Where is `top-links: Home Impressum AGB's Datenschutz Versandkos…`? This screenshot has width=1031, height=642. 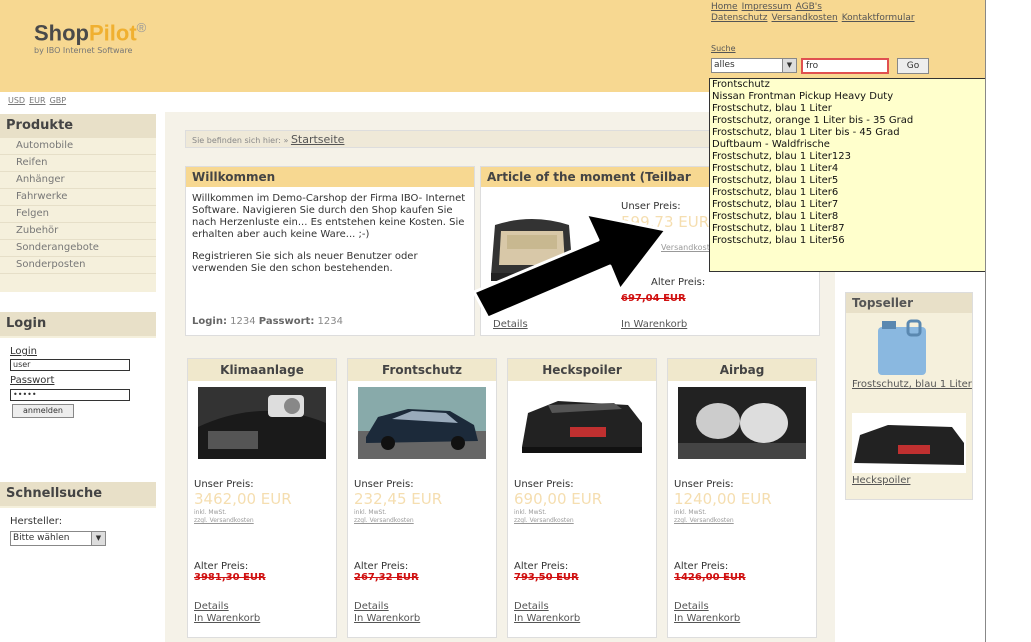
top-links: Home Impressum AGB's Datenschutz Versandkos… is located at coordinates (815, 13).